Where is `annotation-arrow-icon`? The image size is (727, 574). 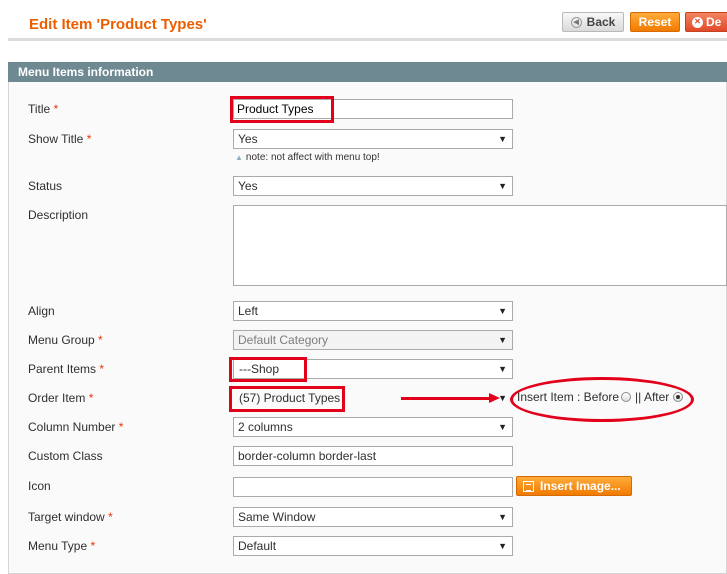
annotation-arrow-icon is located at coordinates (494, 398).